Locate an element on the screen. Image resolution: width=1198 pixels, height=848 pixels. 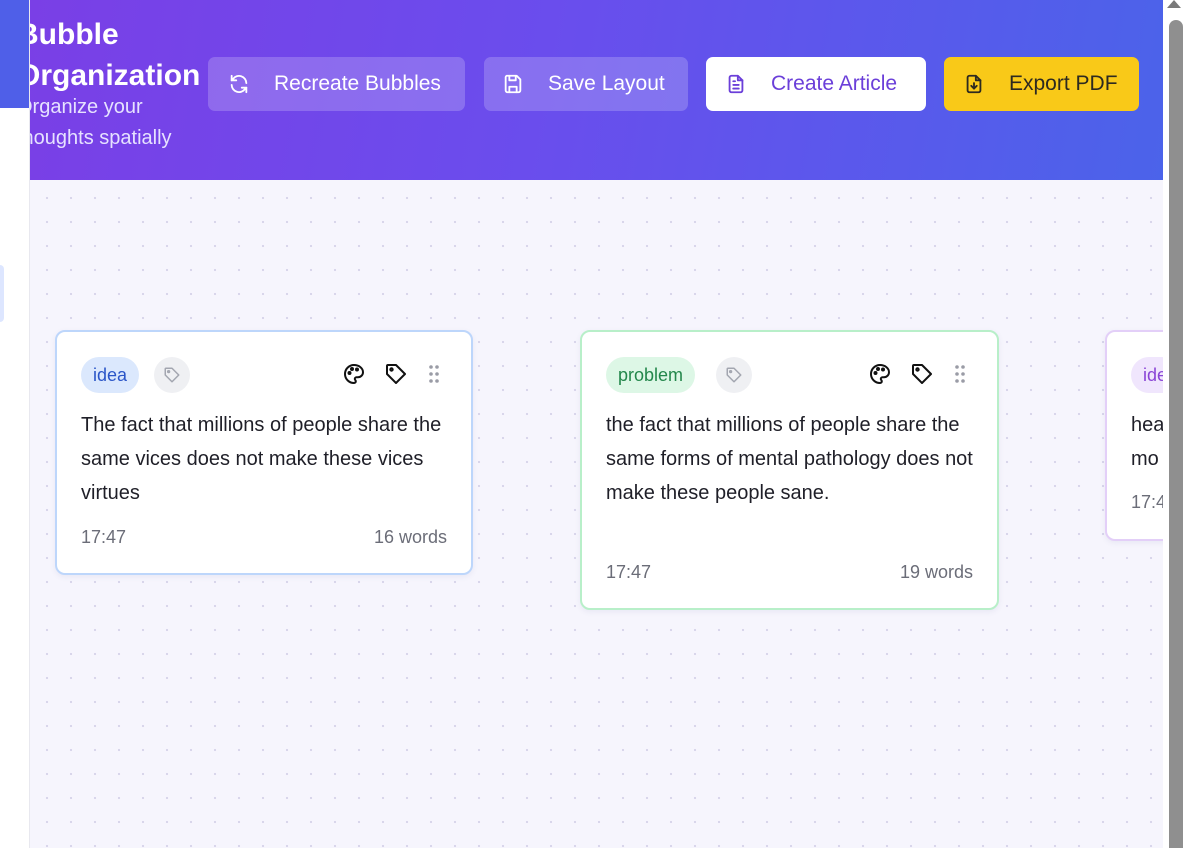
bubble-word-count: 19 words is located at coordinates (936, 572).